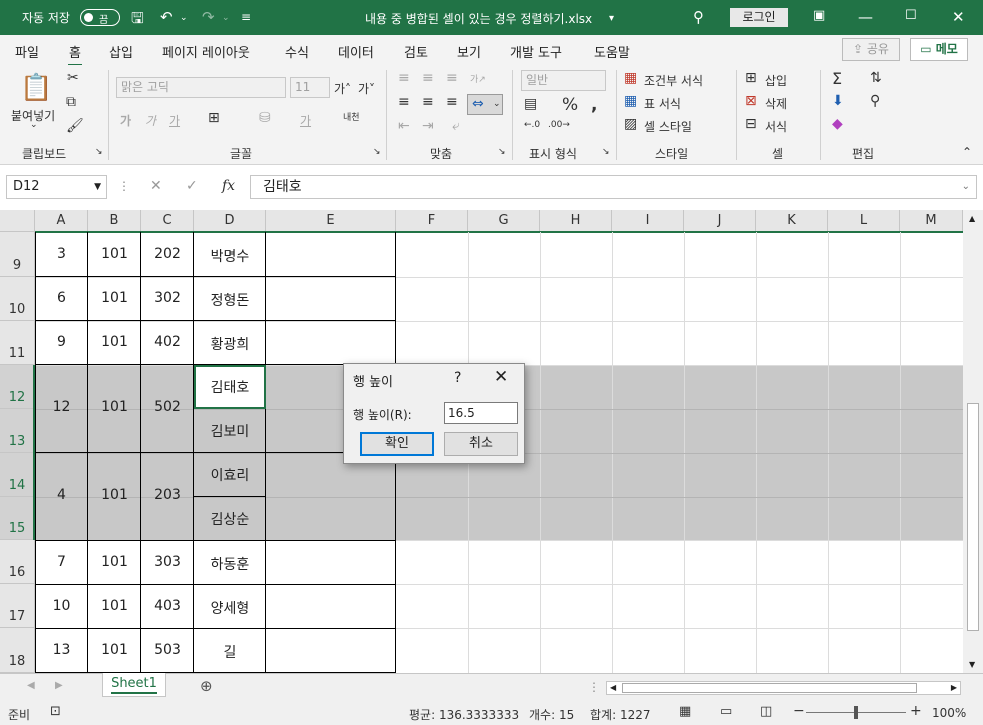 The width and height of the screenshot is (983, 725). I want to click on cancel-button: 취소, so click(481, 444).